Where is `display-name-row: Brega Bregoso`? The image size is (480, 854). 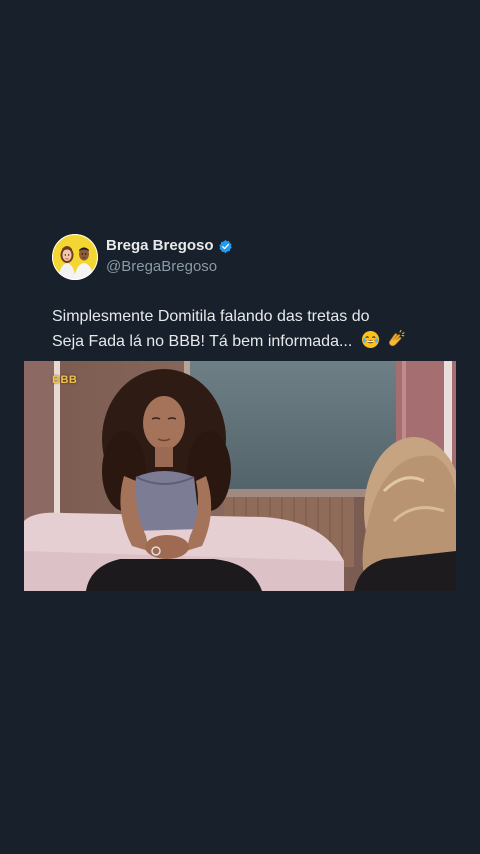 display-name-row: Brega Bregoso is located at coordinates (169, 246).